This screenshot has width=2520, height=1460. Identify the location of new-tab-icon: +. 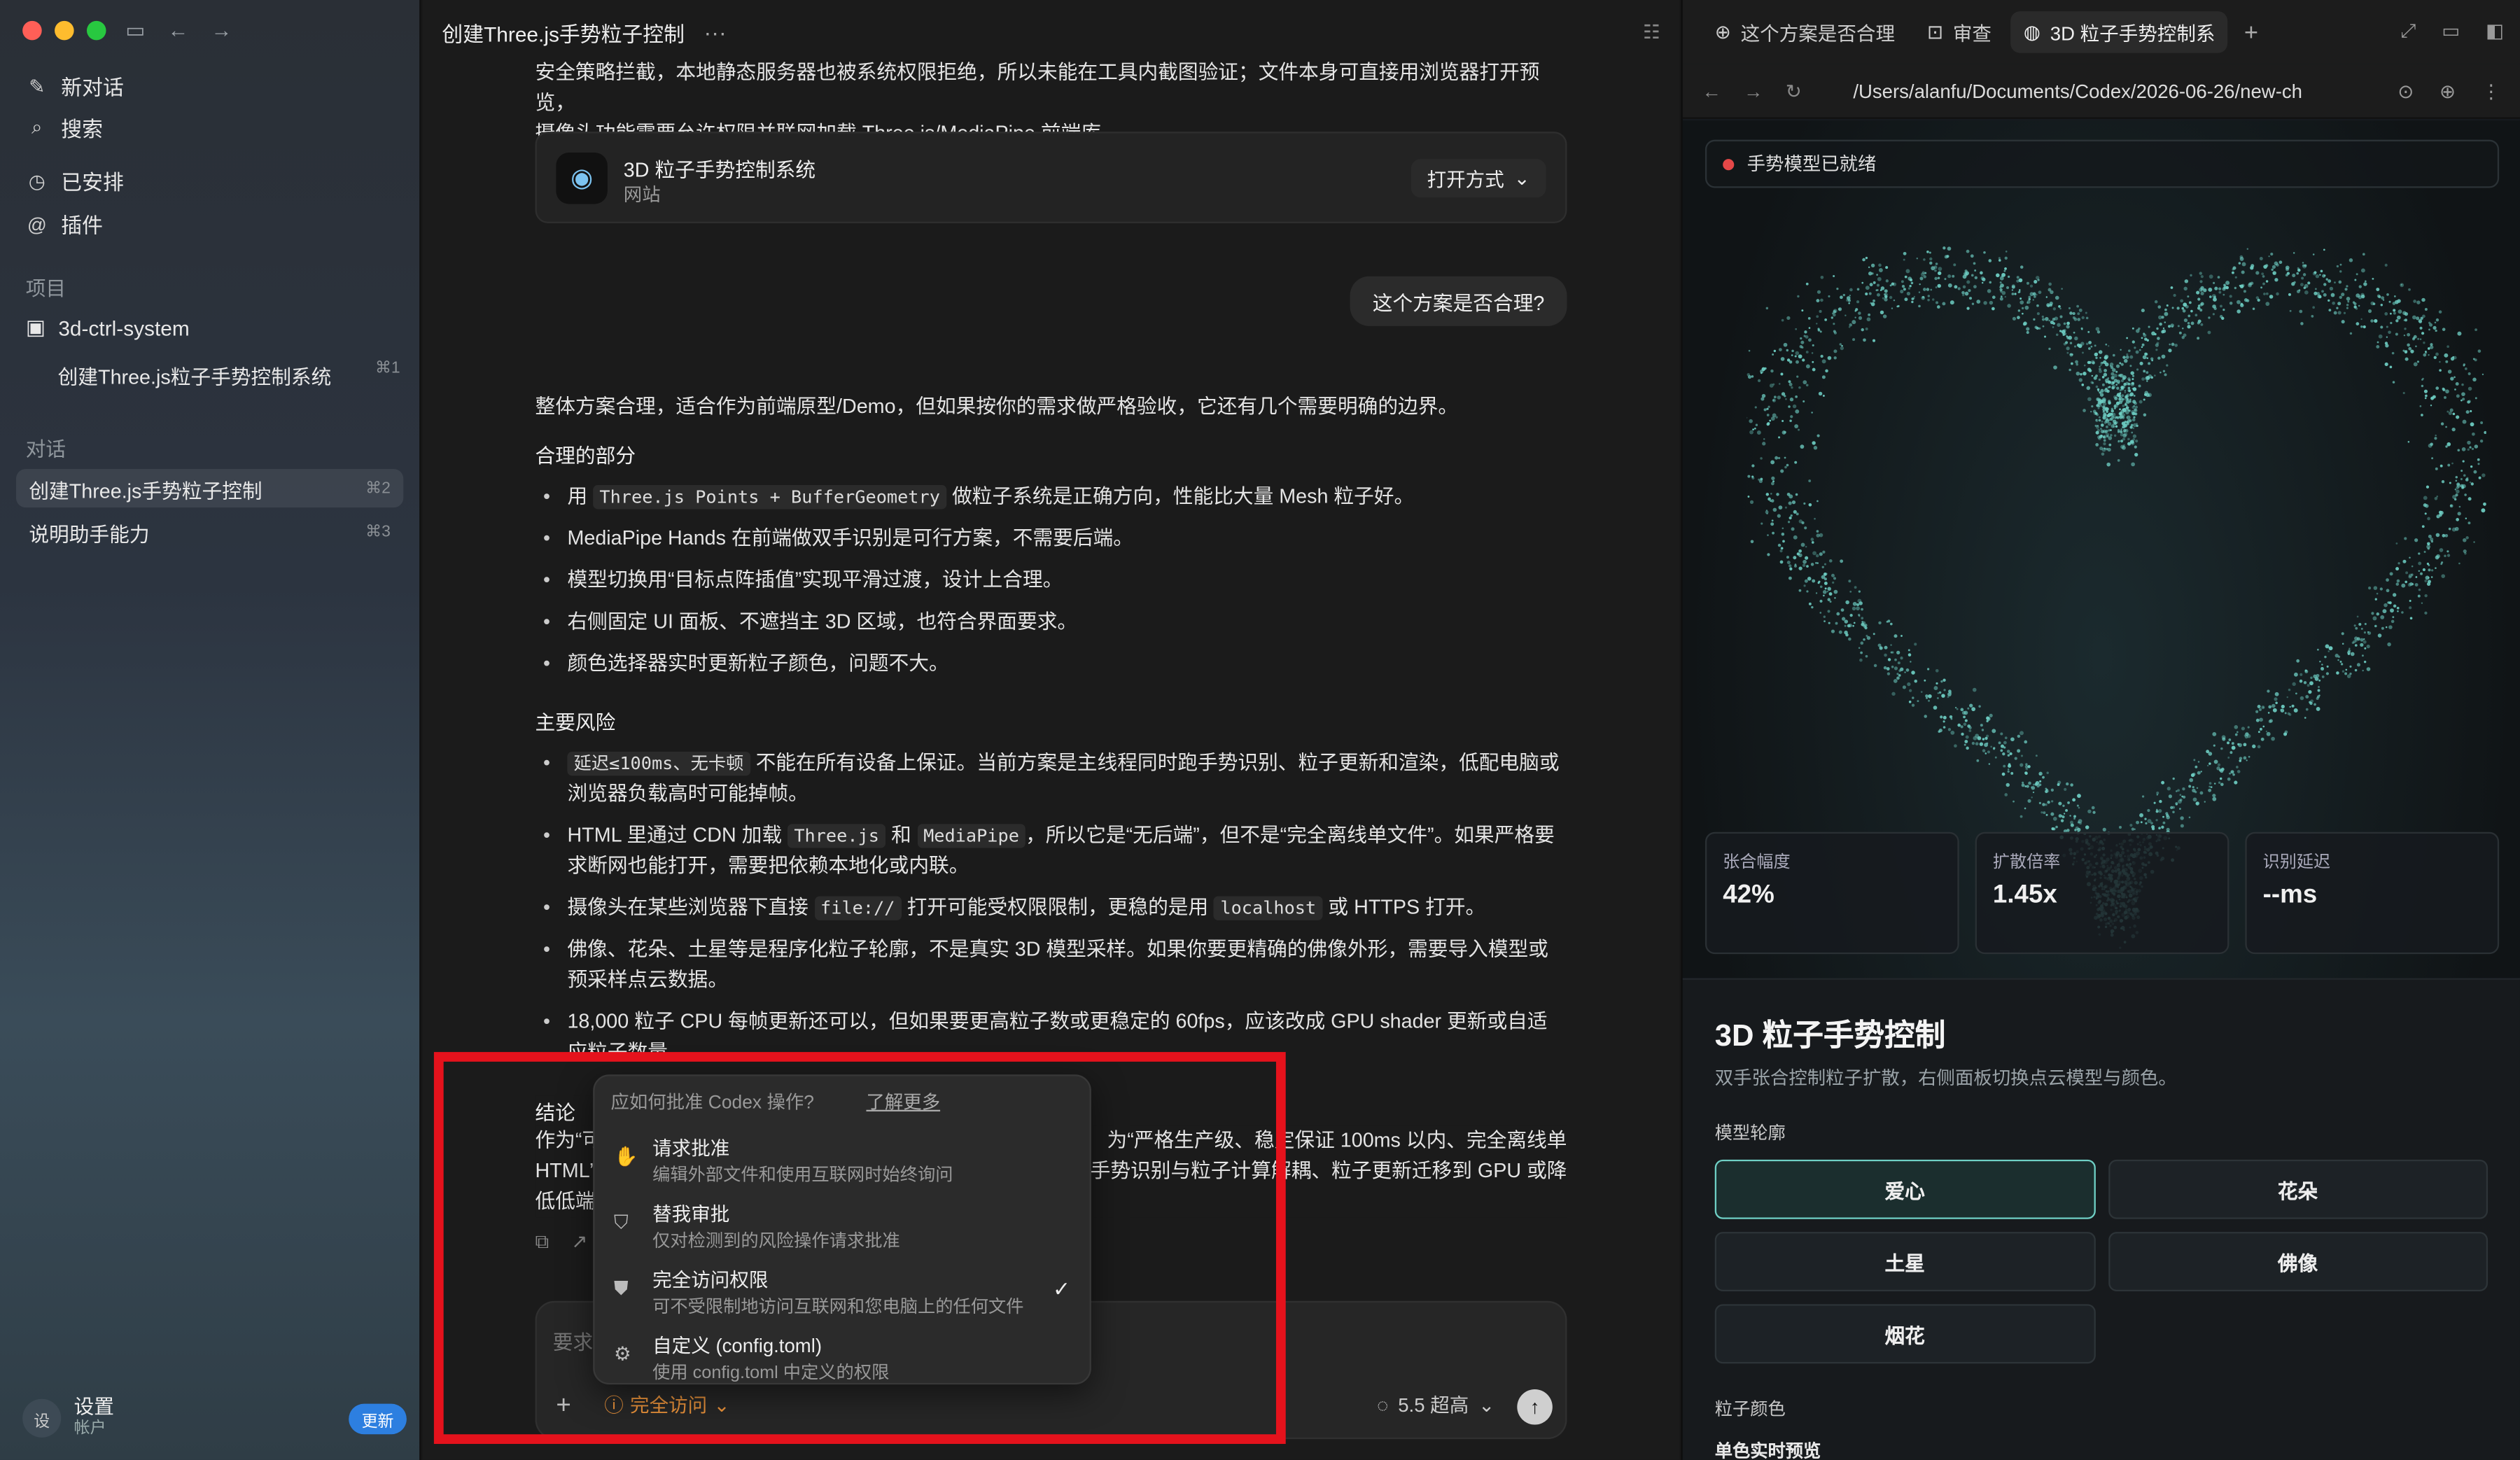
(2251, 32).